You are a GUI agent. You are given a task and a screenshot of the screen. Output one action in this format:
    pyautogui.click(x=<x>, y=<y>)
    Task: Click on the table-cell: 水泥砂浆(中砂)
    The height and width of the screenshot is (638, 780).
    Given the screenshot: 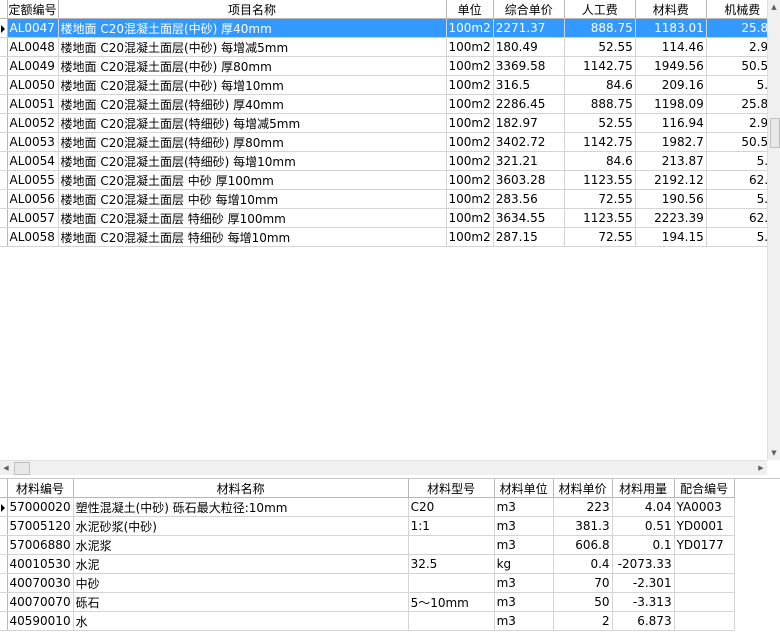 What is the action you would take?
    pyautogui.click(x=241, y=526)
    